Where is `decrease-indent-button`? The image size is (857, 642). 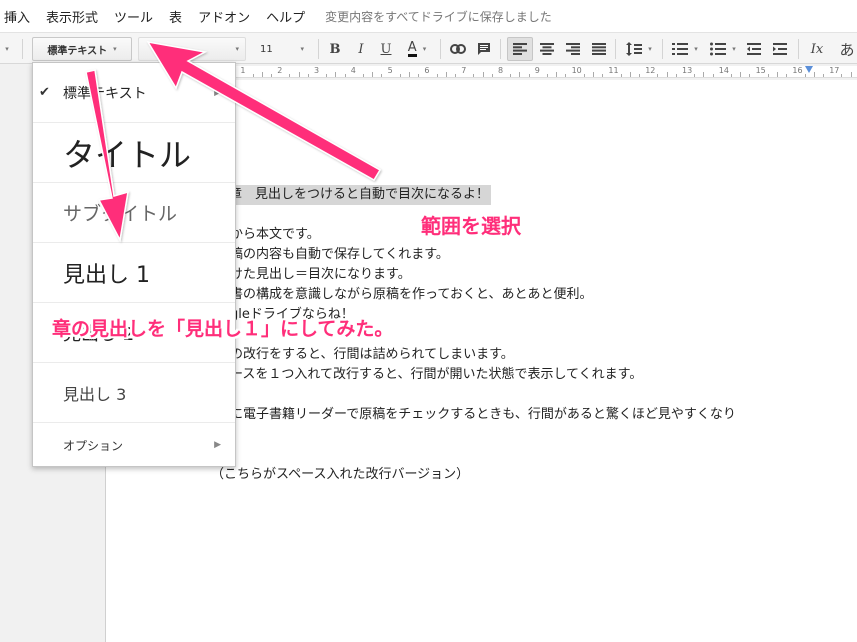
decrease-indent-button is located at coordinates (754, 49).